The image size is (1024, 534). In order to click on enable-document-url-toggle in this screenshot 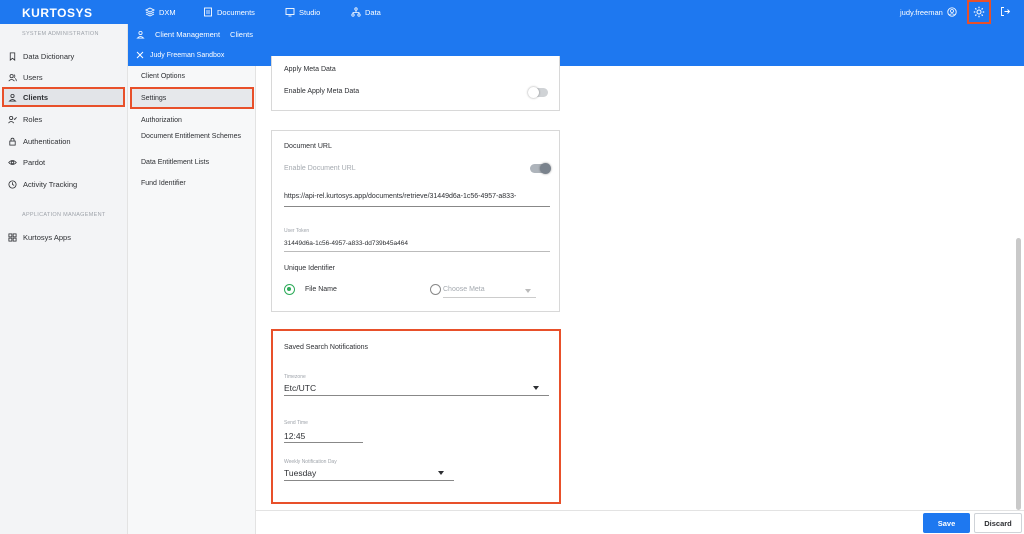, I will do `click(540, 168)`.